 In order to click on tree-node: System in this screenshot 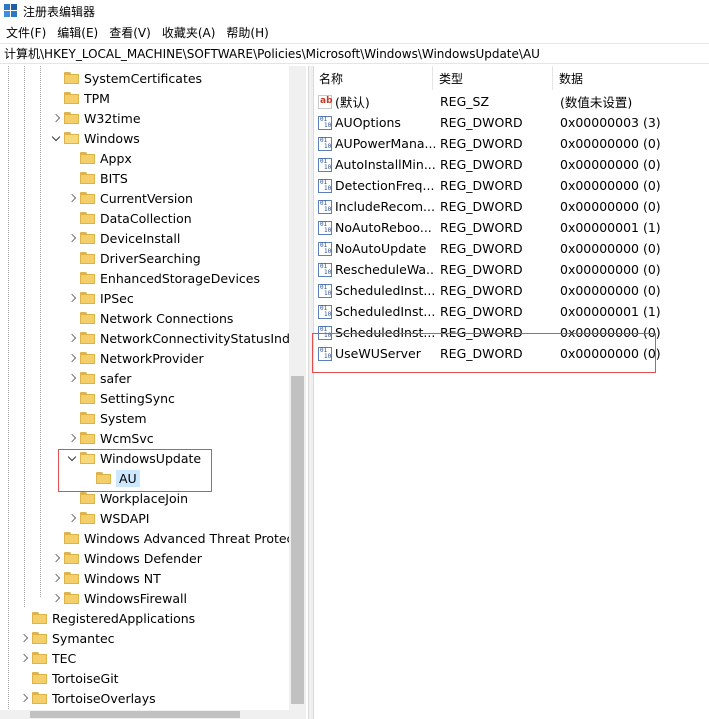, I will do `click(105, 418)`.